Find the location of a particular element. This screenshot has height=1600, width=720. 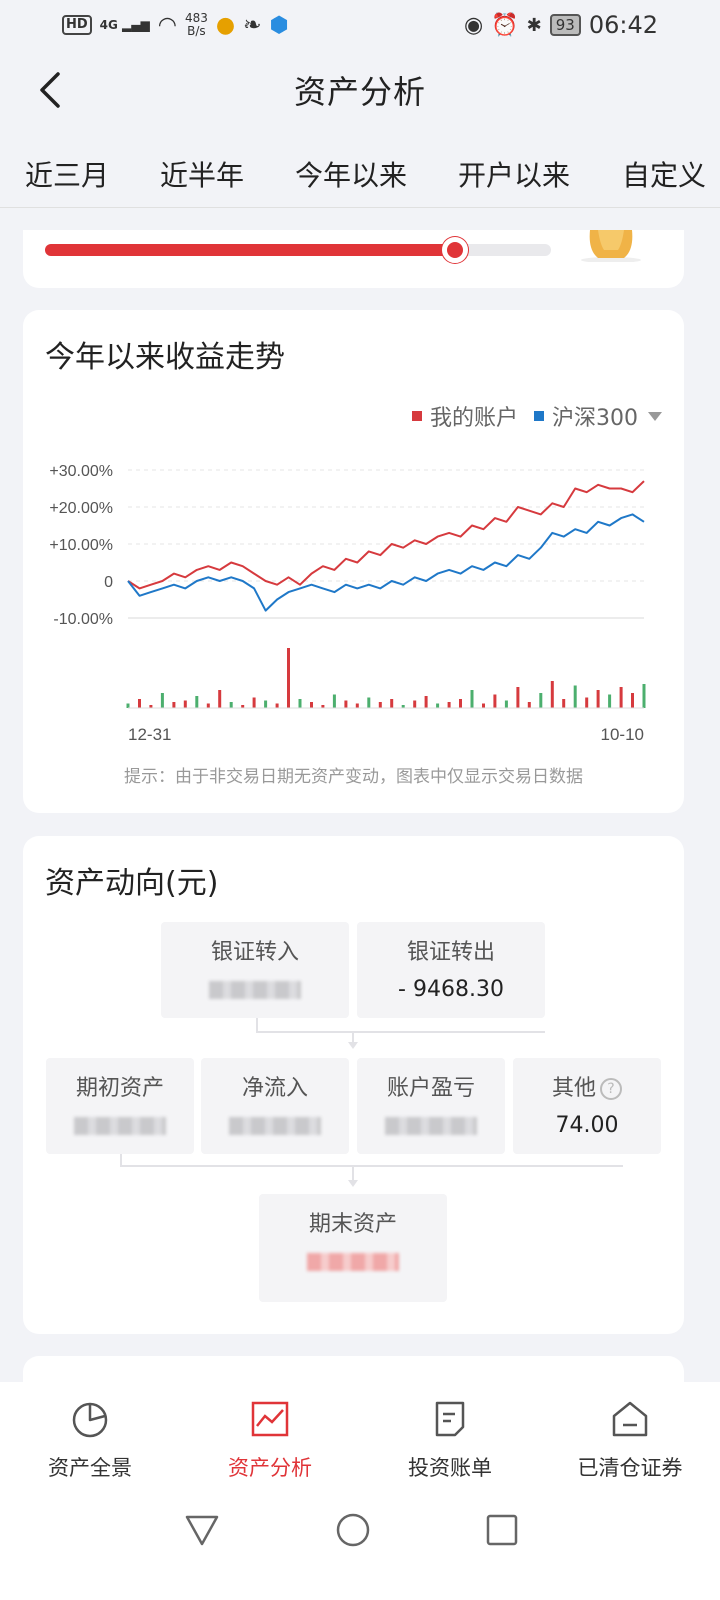

legend-hs300: 沪深300 is located at coordinates (598, 416).